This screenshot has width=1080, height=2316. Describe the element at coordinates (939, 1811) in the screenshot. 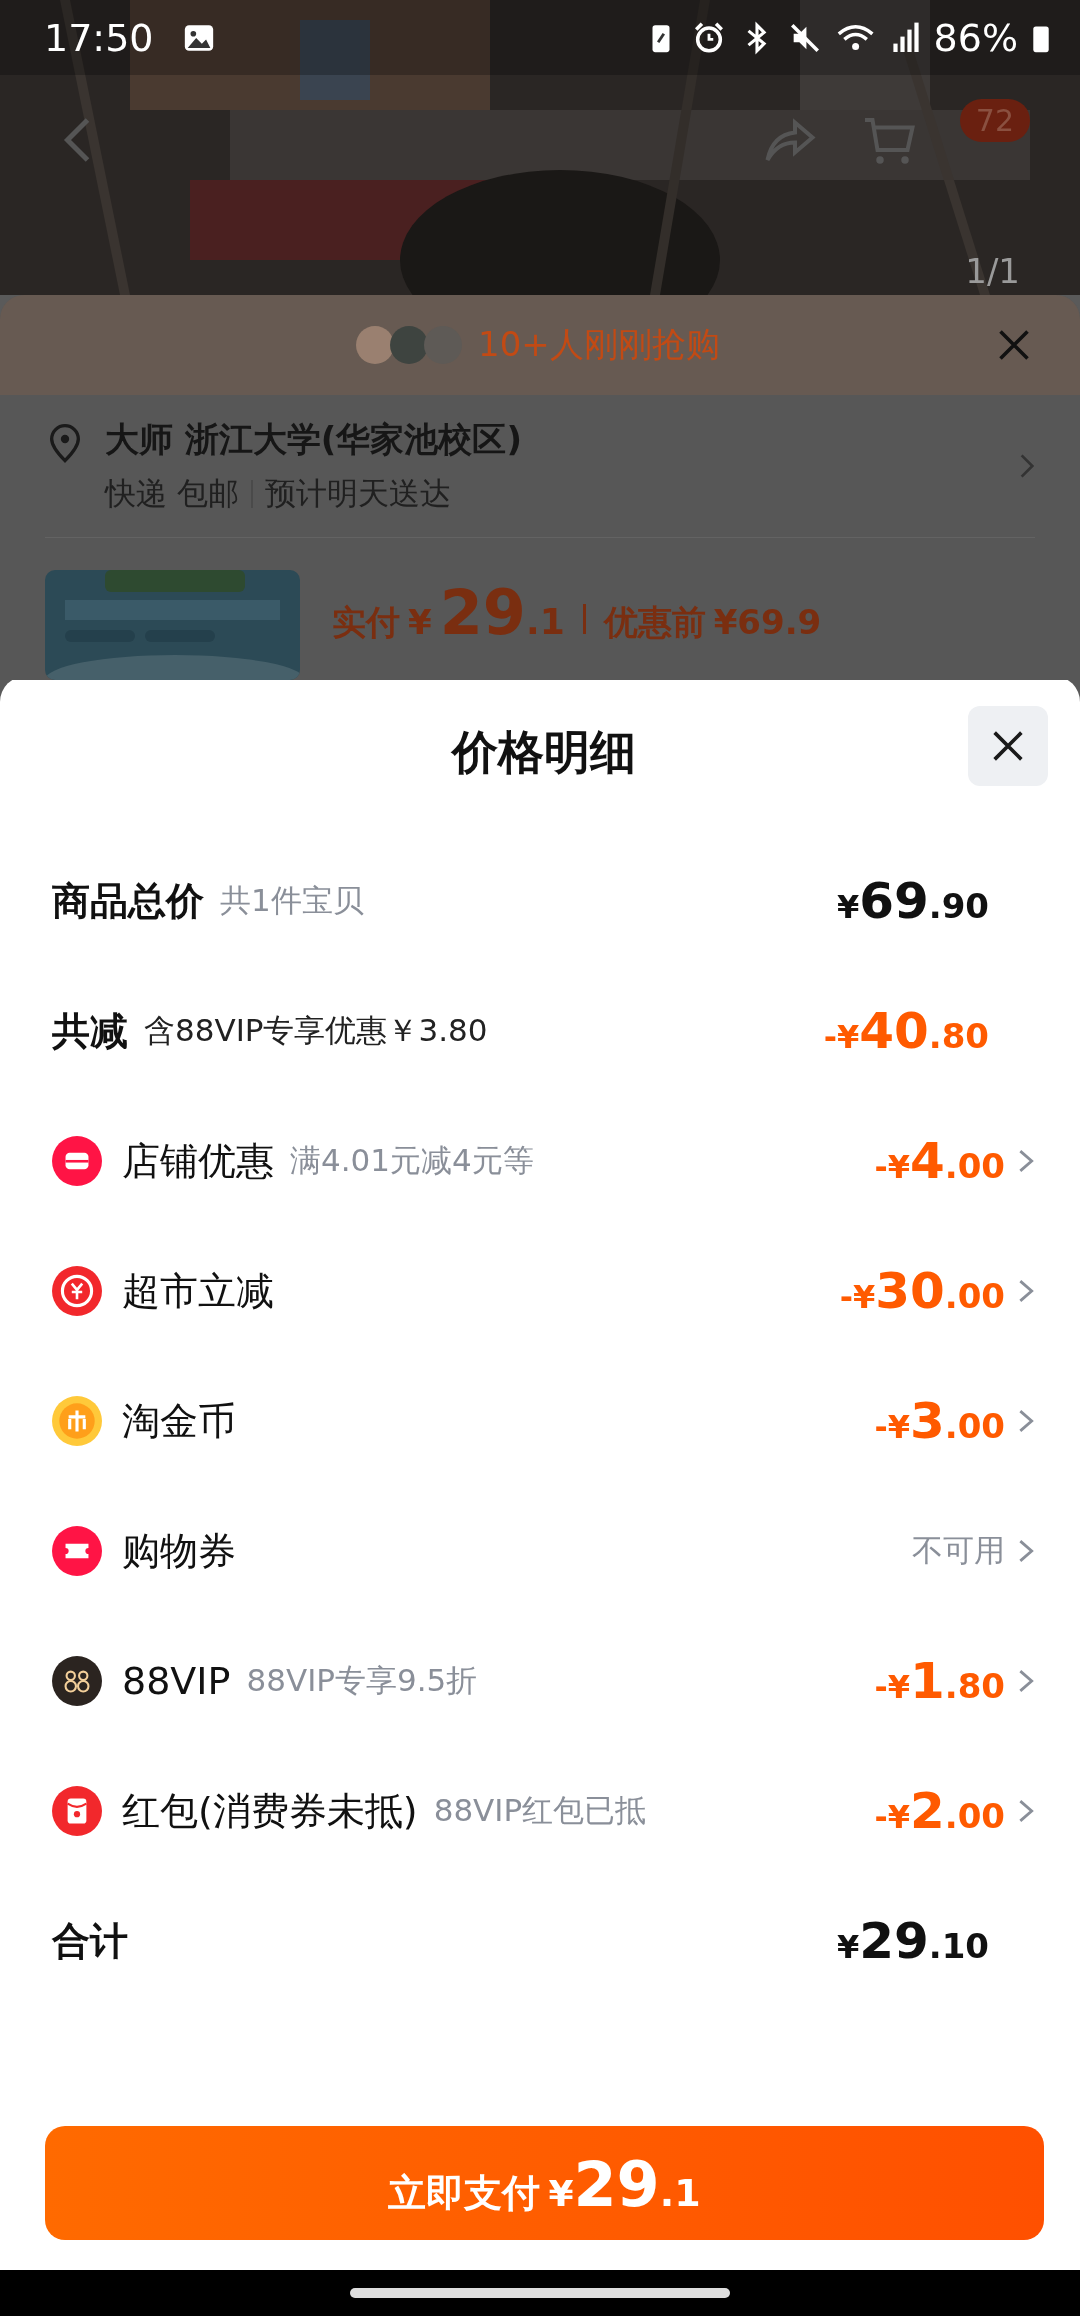

I see `discount-amount: -¥2.00` at that location.